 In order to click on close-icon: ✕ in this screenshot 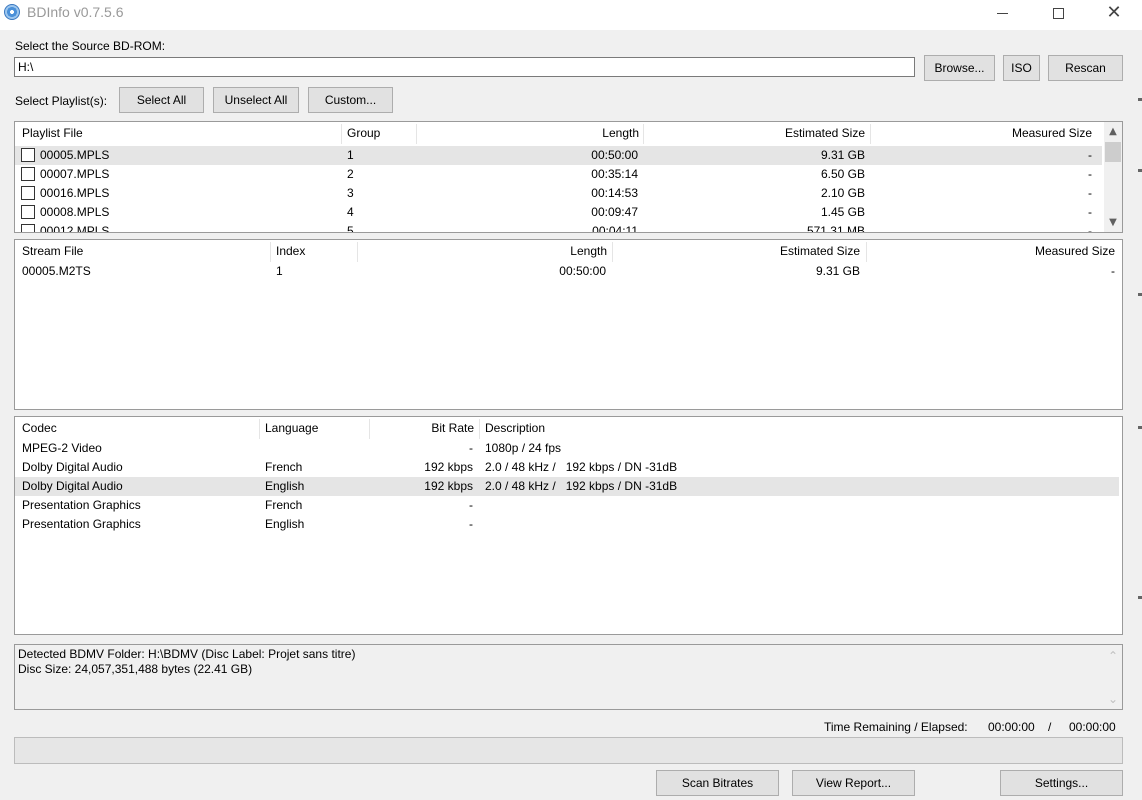, I will do `click(1114, 12)`.